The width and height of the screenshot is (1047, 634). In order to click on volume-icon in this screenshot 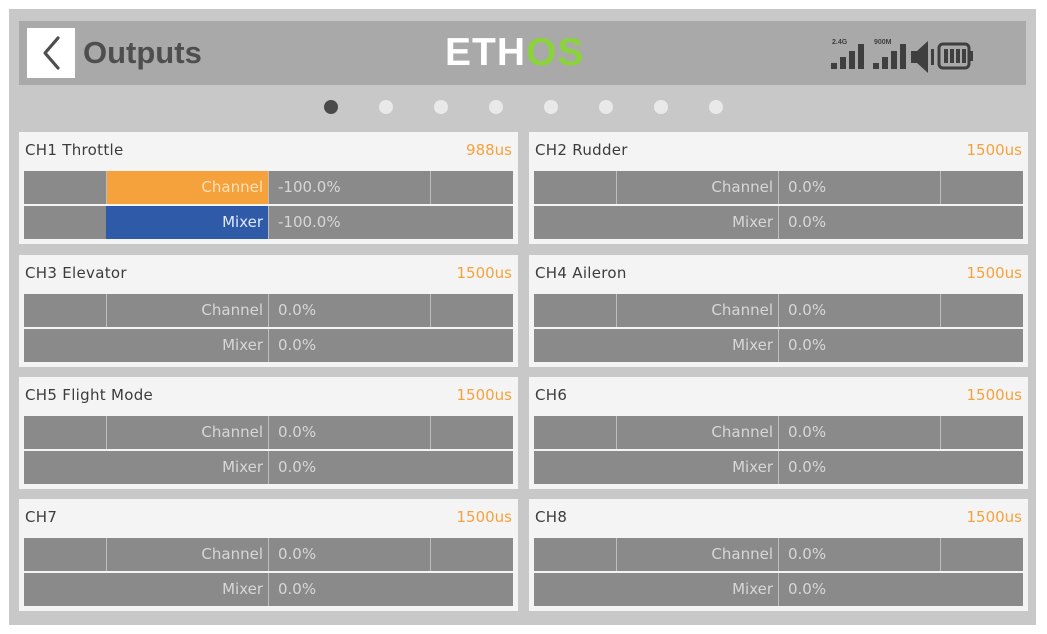, I will do `click(922, 57)`.